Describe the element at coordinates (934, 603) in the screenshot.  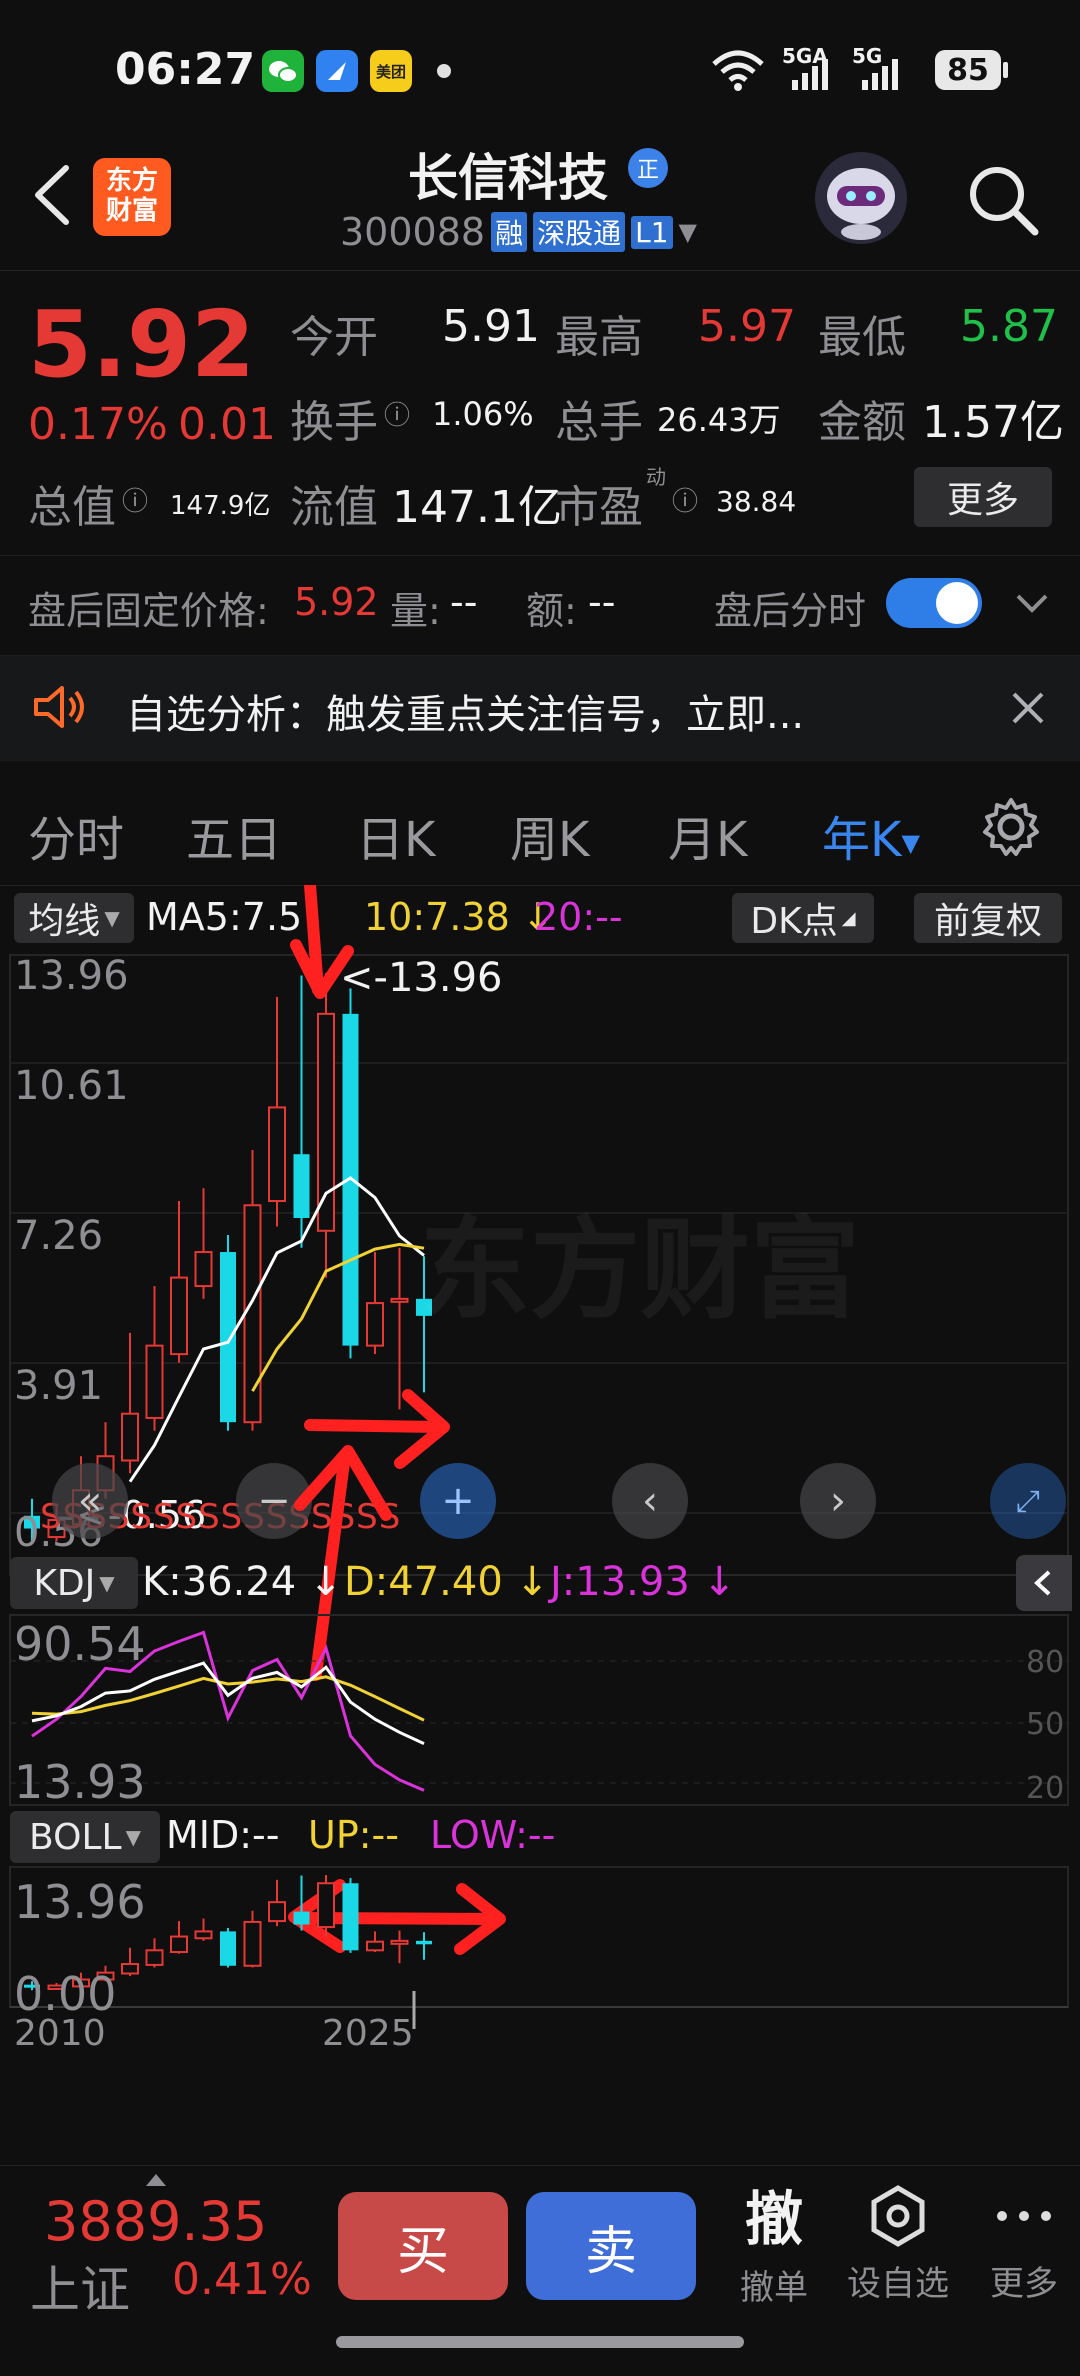
I see `after-hours-toggle` at that location.